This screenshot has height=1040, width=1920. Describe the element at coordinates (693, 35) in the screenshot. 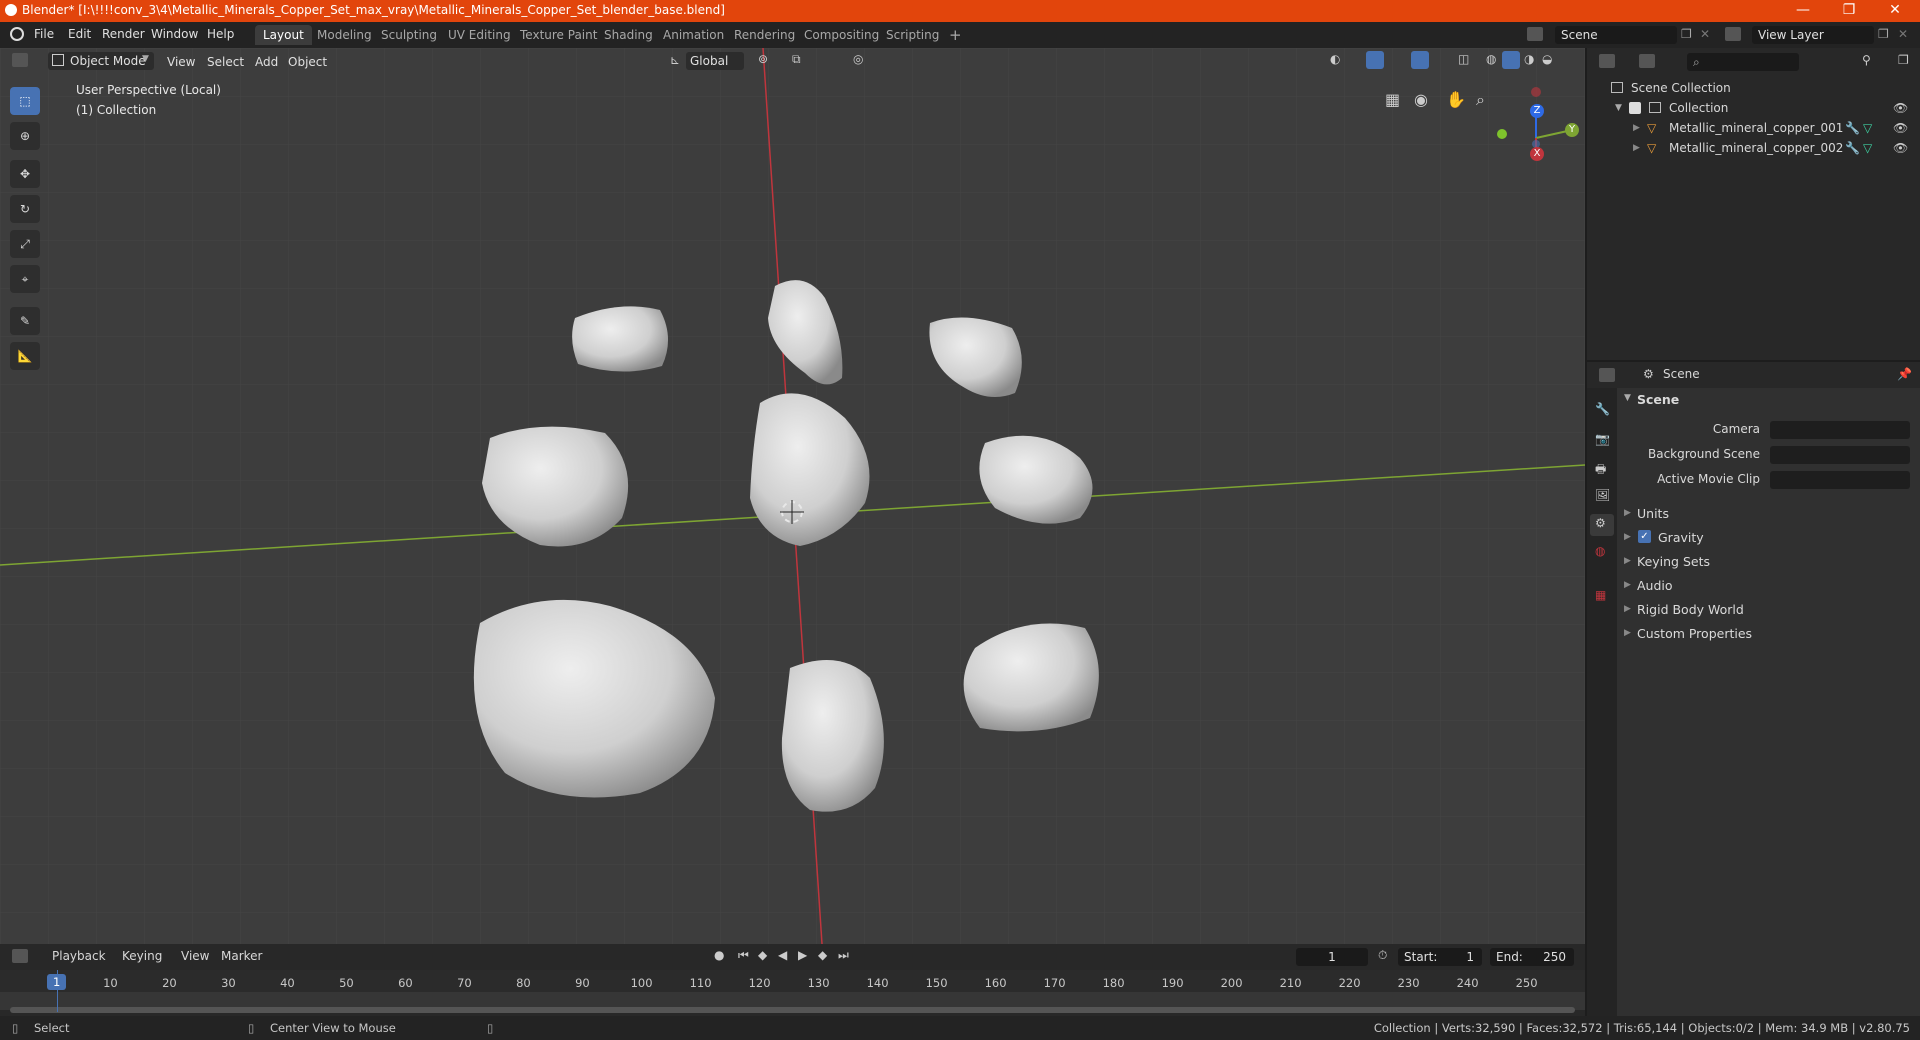

I see `tab-animation: Animation` at that location.